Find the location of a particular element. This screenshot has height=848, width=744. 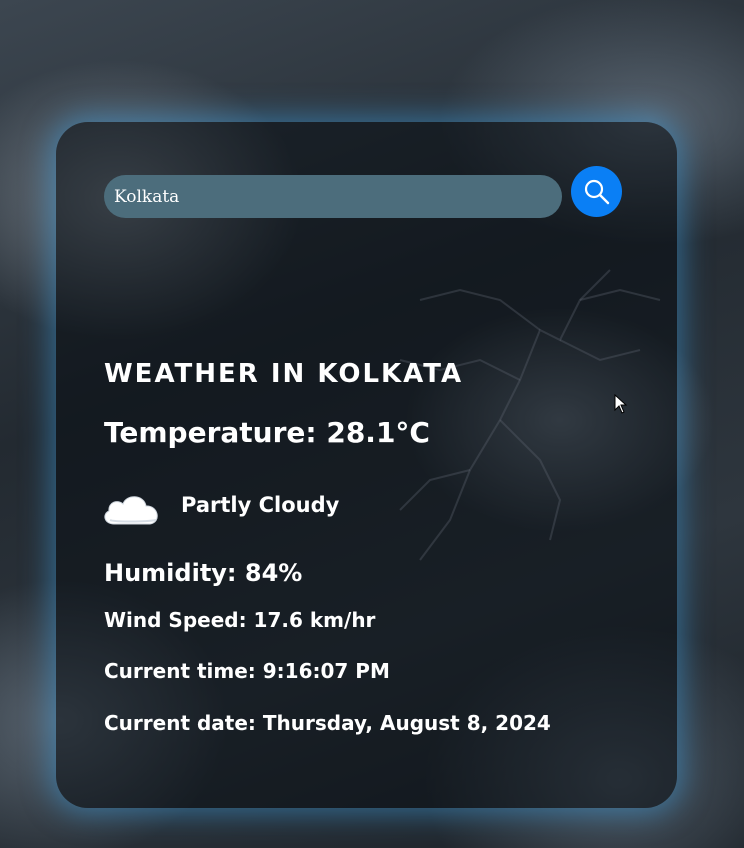

search-icon is located at coordinates (596, 191).